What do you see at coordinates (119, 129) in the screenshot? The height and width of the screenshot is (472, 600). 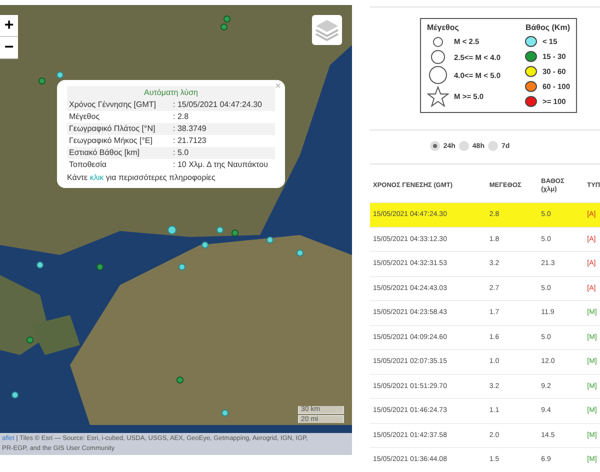 I see `field-label: Γεωγραφικό Πλάτος [°N]` at bounding box center [119, 129].